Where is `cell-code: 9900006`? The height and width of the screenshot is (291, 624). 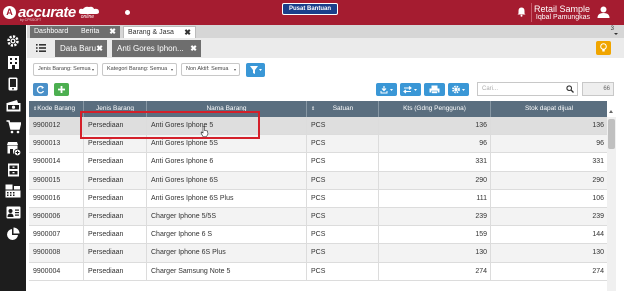
cell-code: 9900006 is located at coordinates (56, 216).